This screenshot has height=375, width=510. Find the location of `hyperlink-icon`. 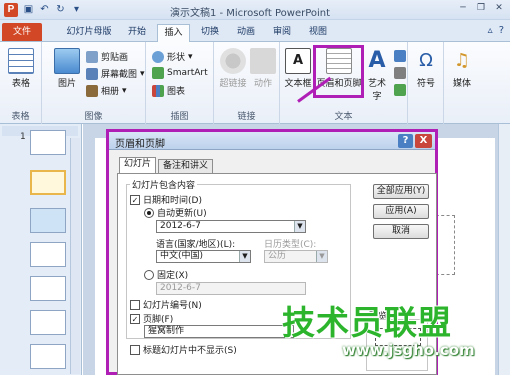

hyperlink-icon is located at coordinates (233, 61).